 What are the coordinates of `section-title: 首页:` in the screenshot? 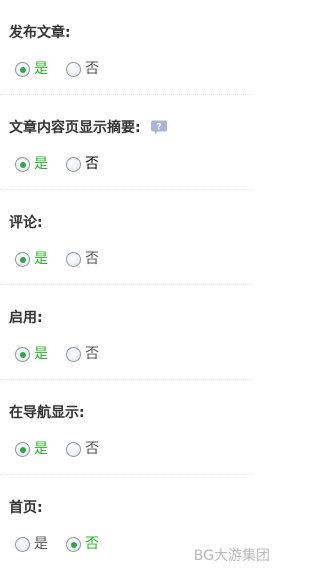 It's located at (26, 507).